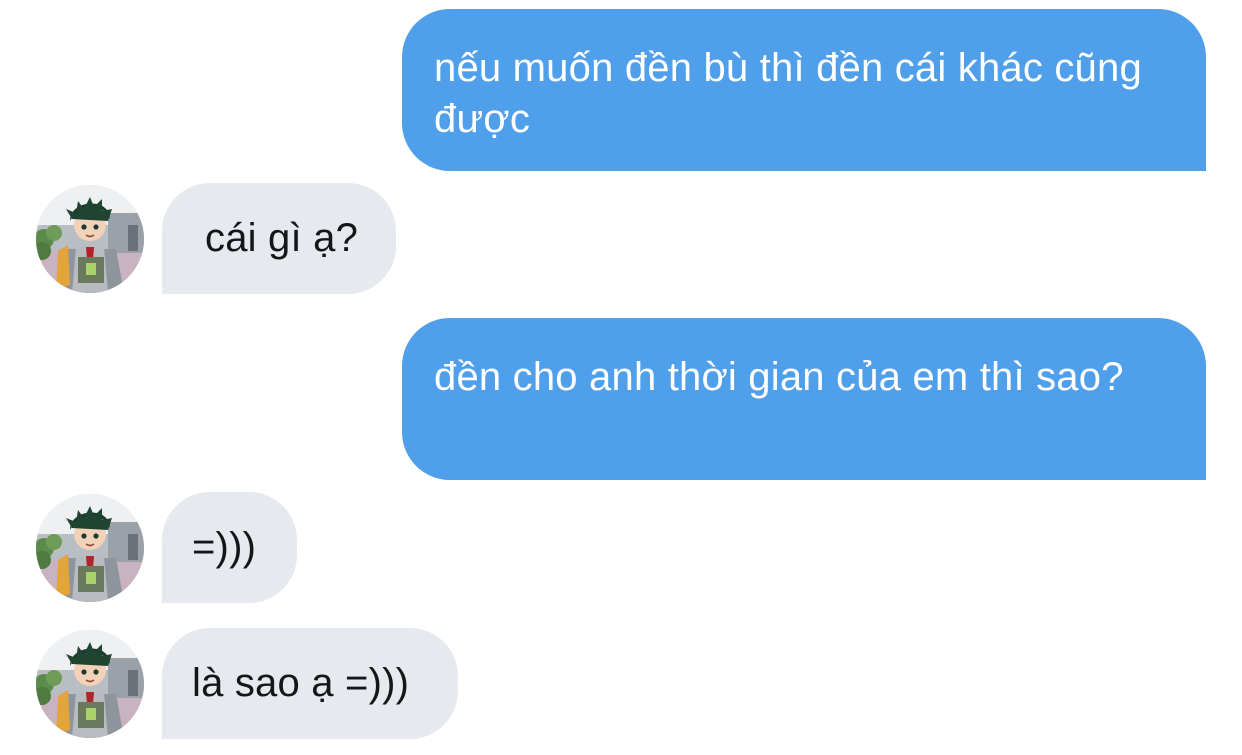 The image size is (1242, 755). I want to click on message-bubble-incoming: là sao ạ =))), so click(310, 683).